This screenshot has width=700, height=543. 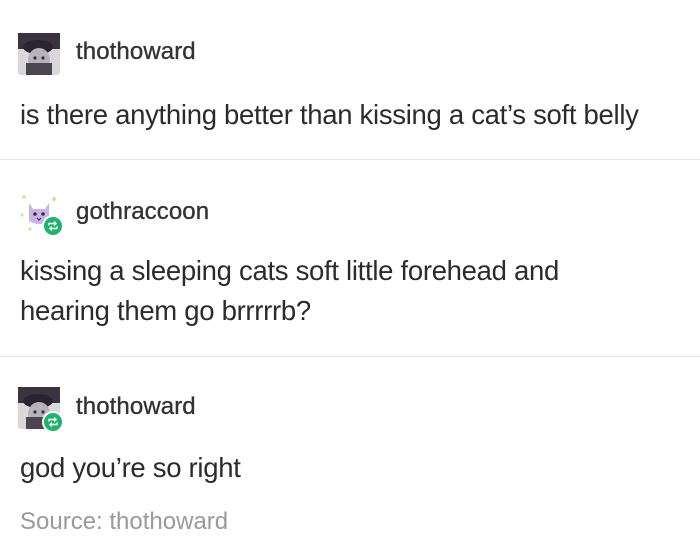 What do you see at coordinates (130, 467) in the screenshot?
I see `post-text-line: god you’re so right` at bounding box center [130, 467].